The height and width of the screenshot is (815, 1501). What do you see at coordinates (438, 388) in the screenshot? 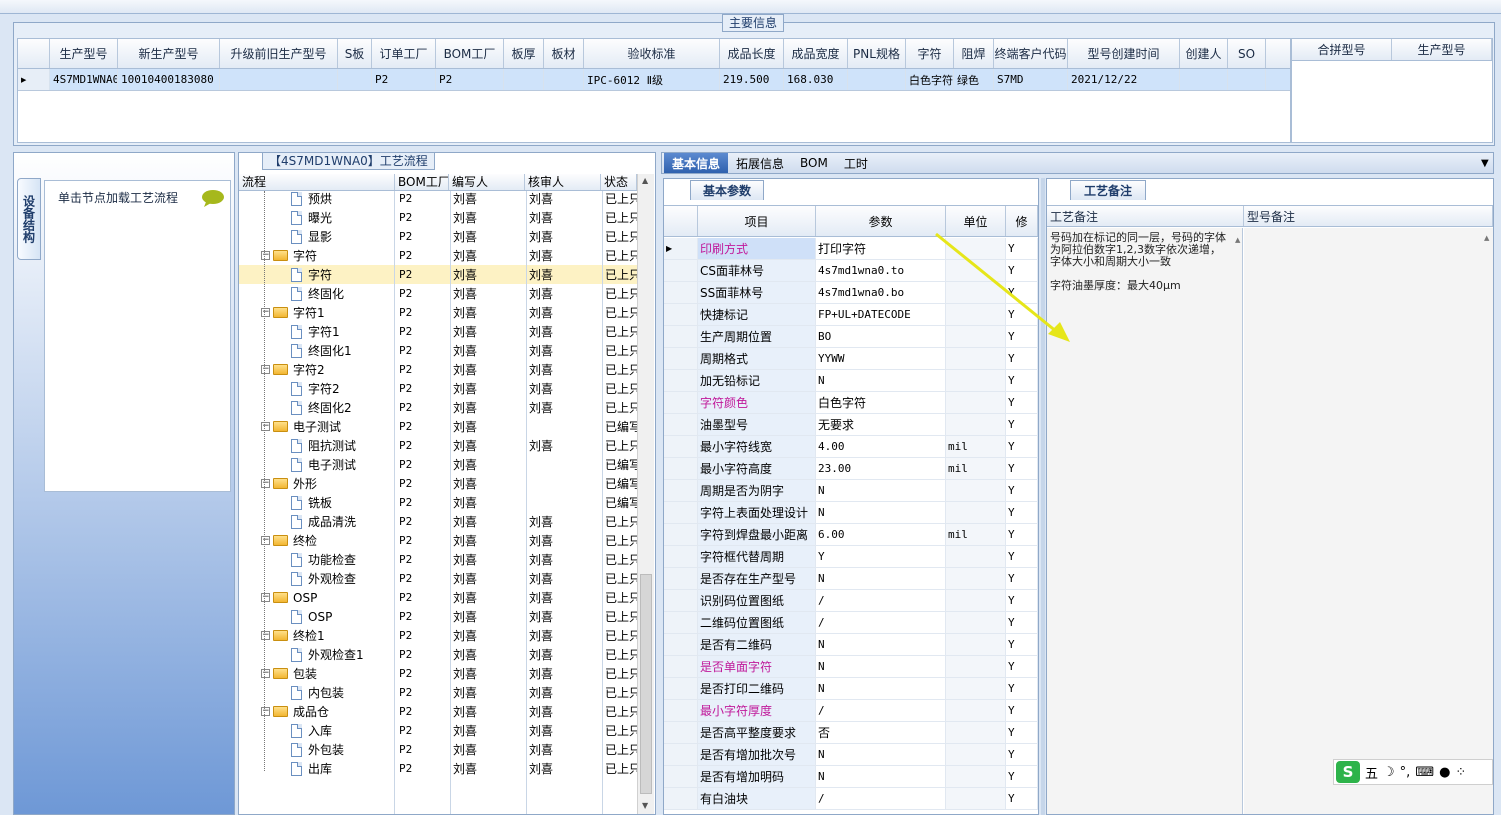
I see `tree-row: 字符2 P2 刘喜 刘喜 已上只` at bounding box center [438, 388].